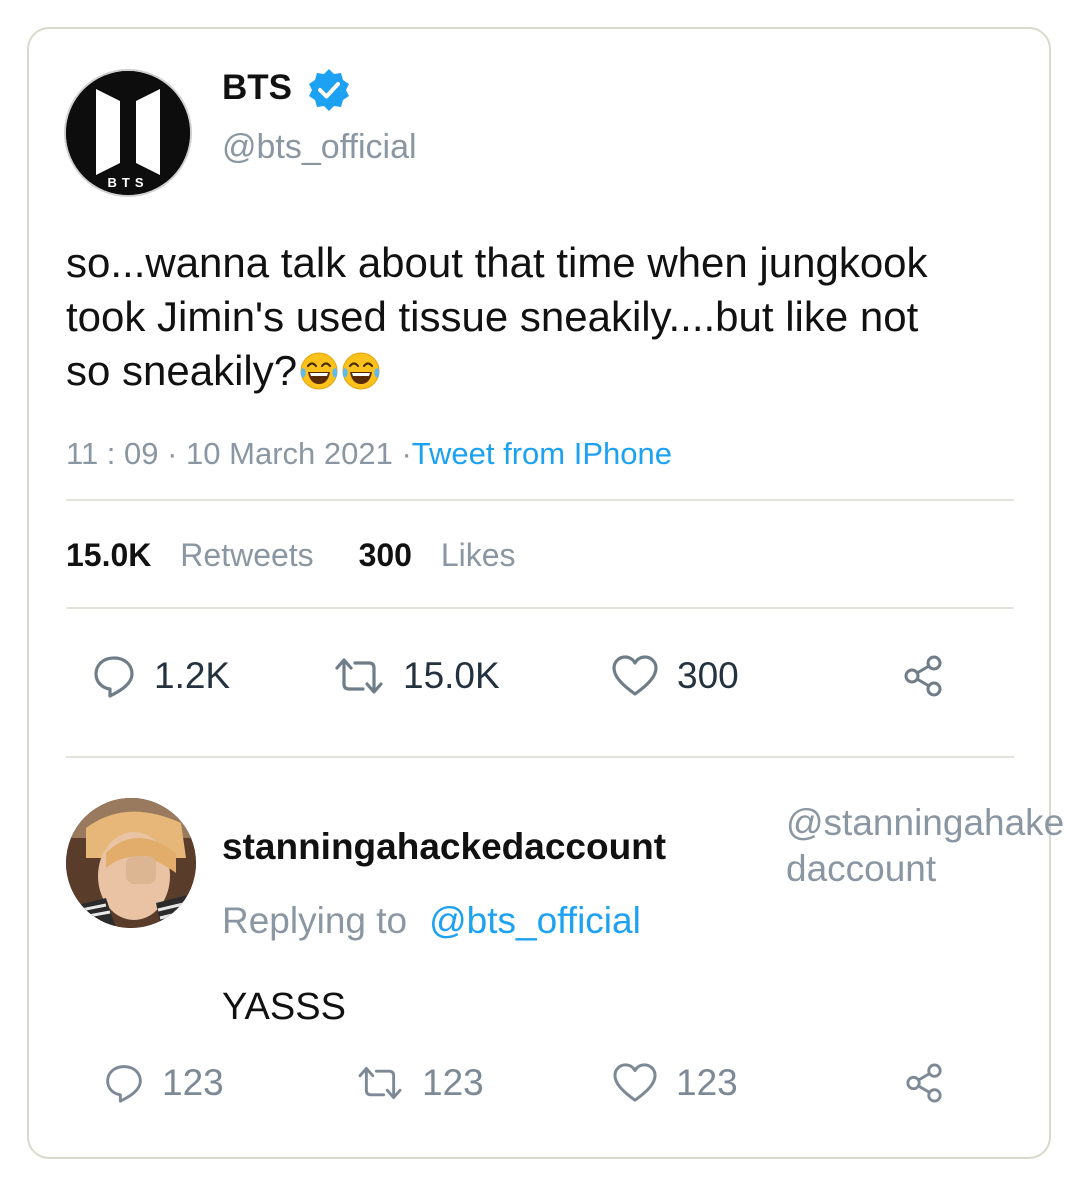 The height and width of the screenshot is (1187, 1080). Describe the element at coordinates (315, 920) in the screenshot. I see `replying-to-label: Replying to` at that location.